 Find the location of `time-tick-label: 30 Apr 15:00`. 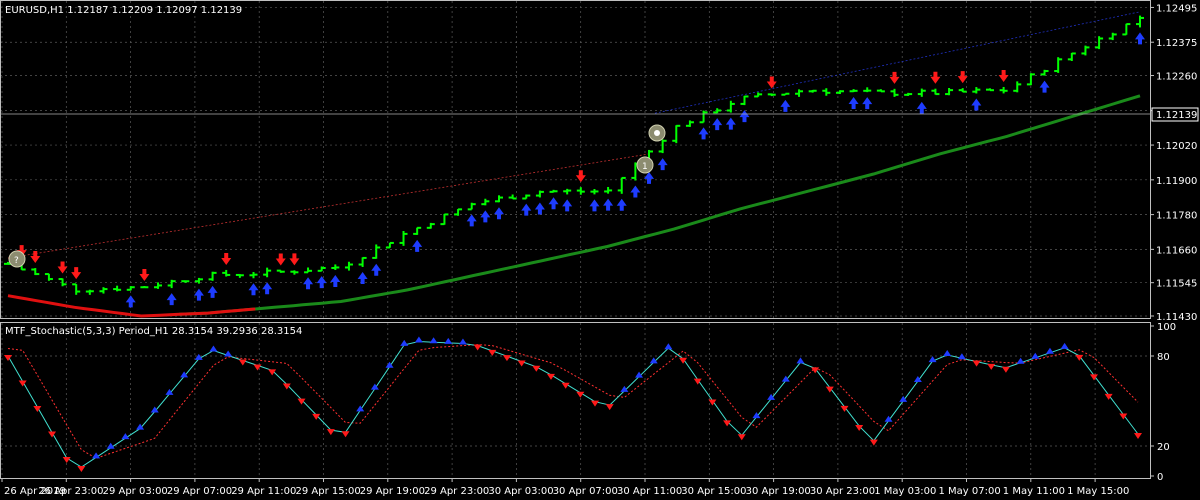

time-tick-label: 30 Apr 15:00 is located at coordinates (713, 491).